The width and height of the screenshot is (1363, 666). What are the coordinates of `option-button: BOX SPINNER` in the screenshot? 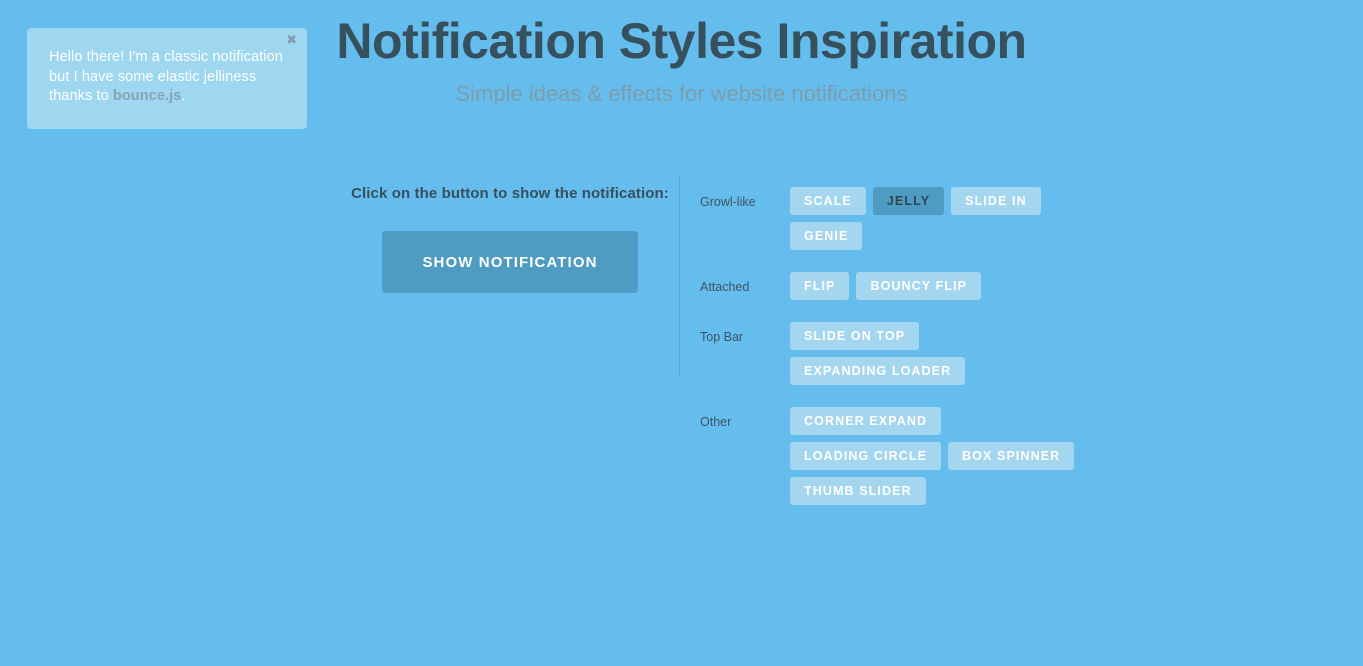 It's located at (1011, 456).